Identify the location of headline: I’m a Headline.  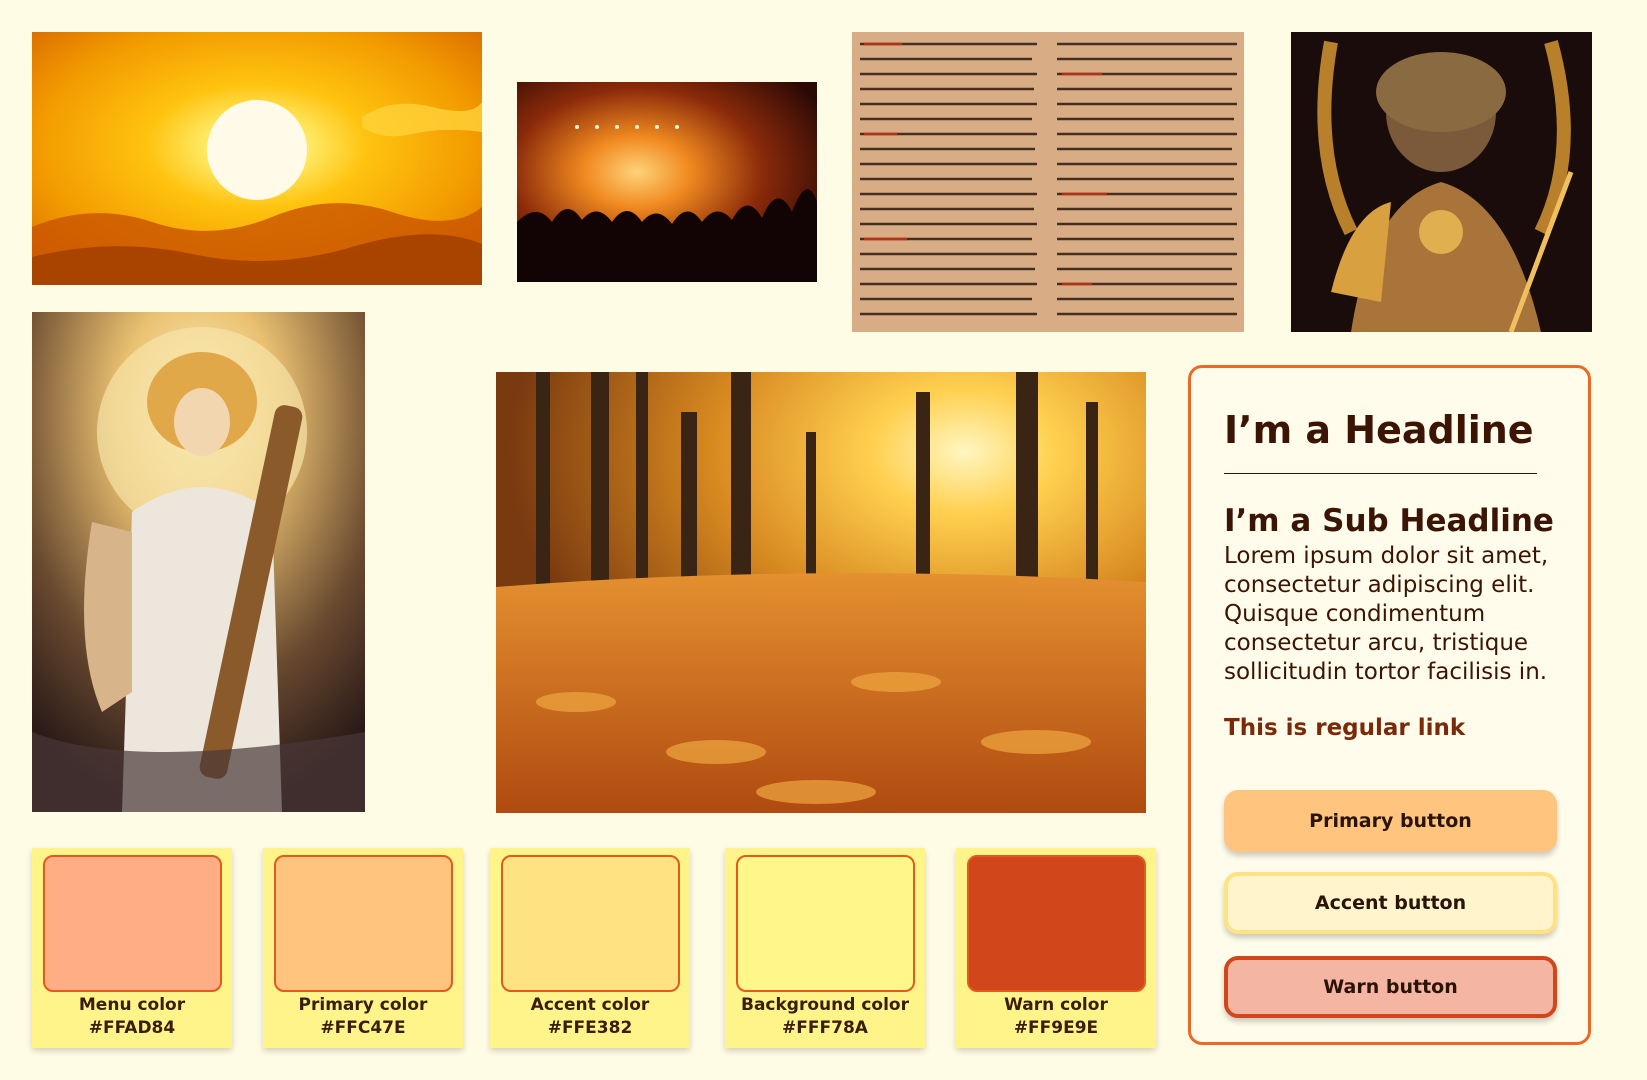
(1379, 430).